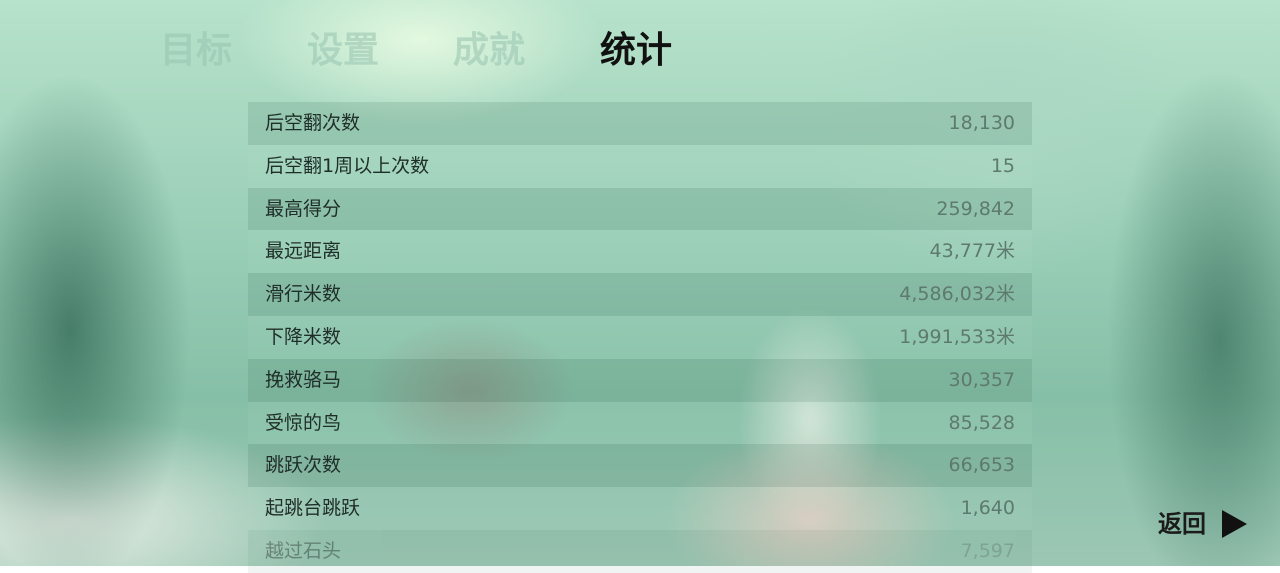  What do you see at coordinates (981, 123) in the screenshot?
I see `stat-value: 18,130` at bounding box center [981, 123].